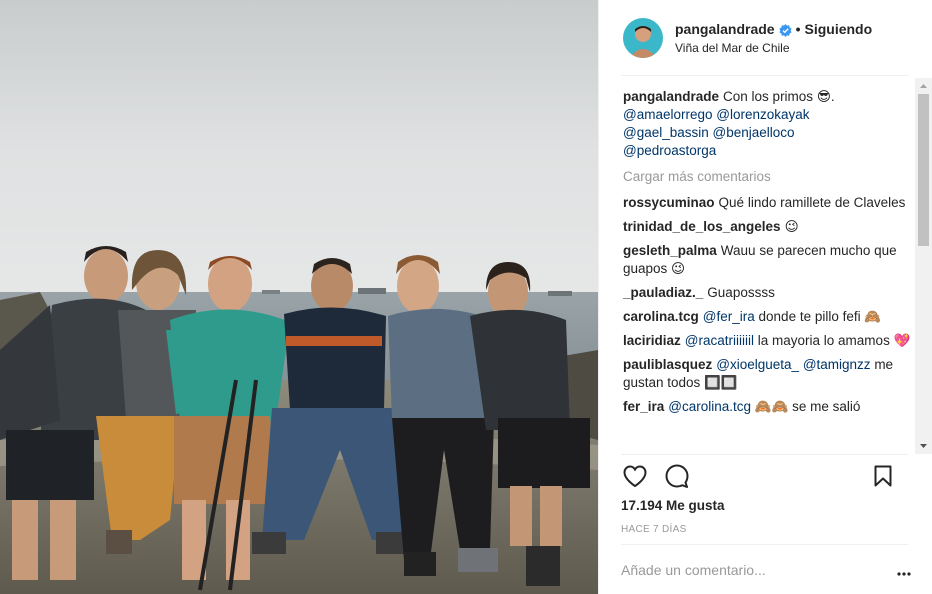 This screenshot has height=594, width=932. What do you see at coordinates (670, 250) in the screenshot?
I see `comment-username: gesleth_palma` at bounding box center [670, 250].